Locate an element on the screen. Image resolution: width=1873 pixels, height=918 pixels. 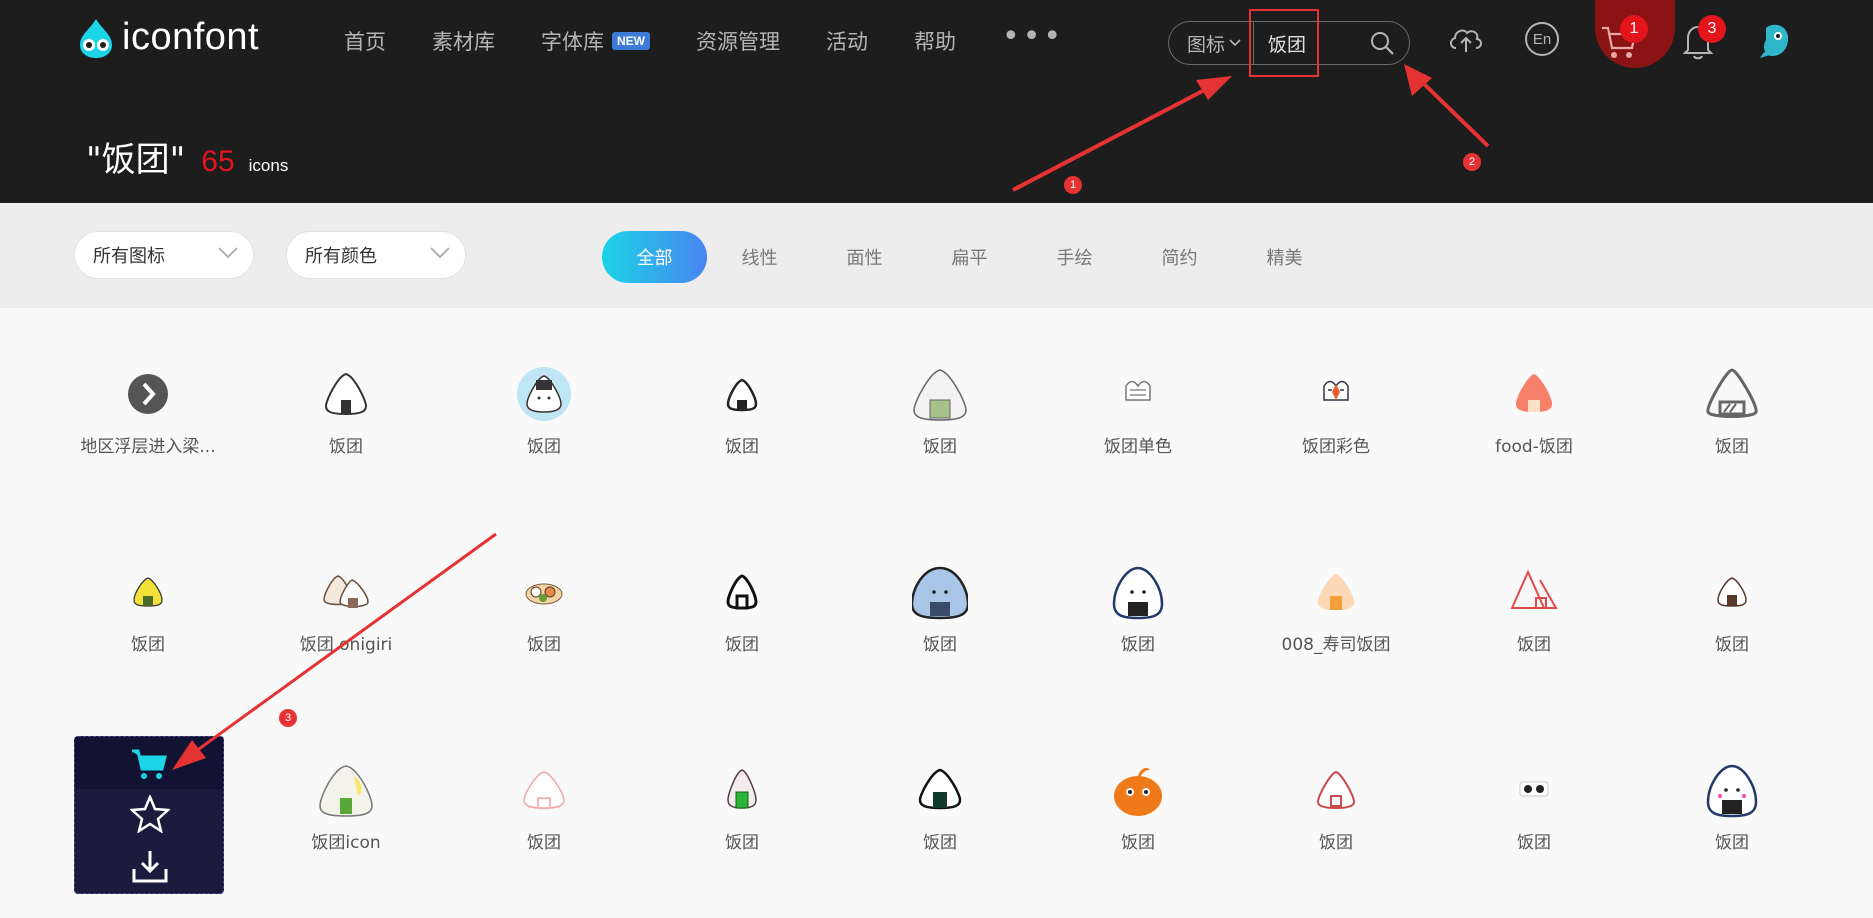
color-dropdown-label: 所有颜色 is located at coordinates (341, 256).